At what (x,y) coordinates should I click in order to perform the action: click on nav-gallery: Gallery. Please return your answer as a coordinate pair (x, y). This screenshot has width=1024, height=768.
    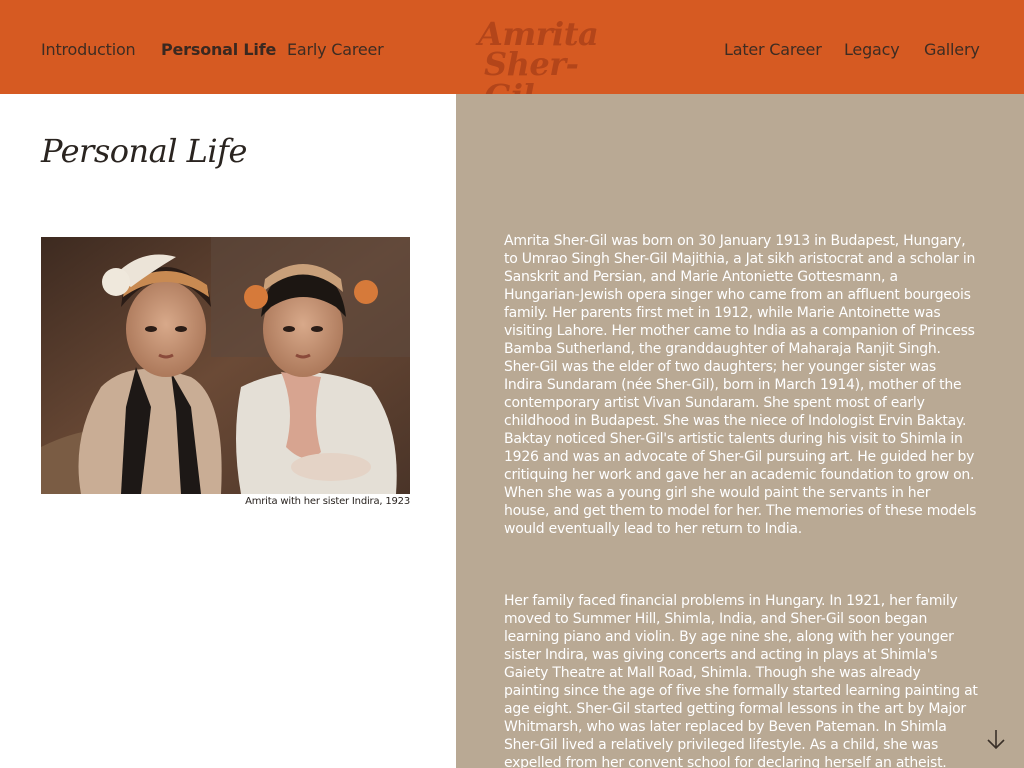
    Looking at the image, I should click on (952, 49).